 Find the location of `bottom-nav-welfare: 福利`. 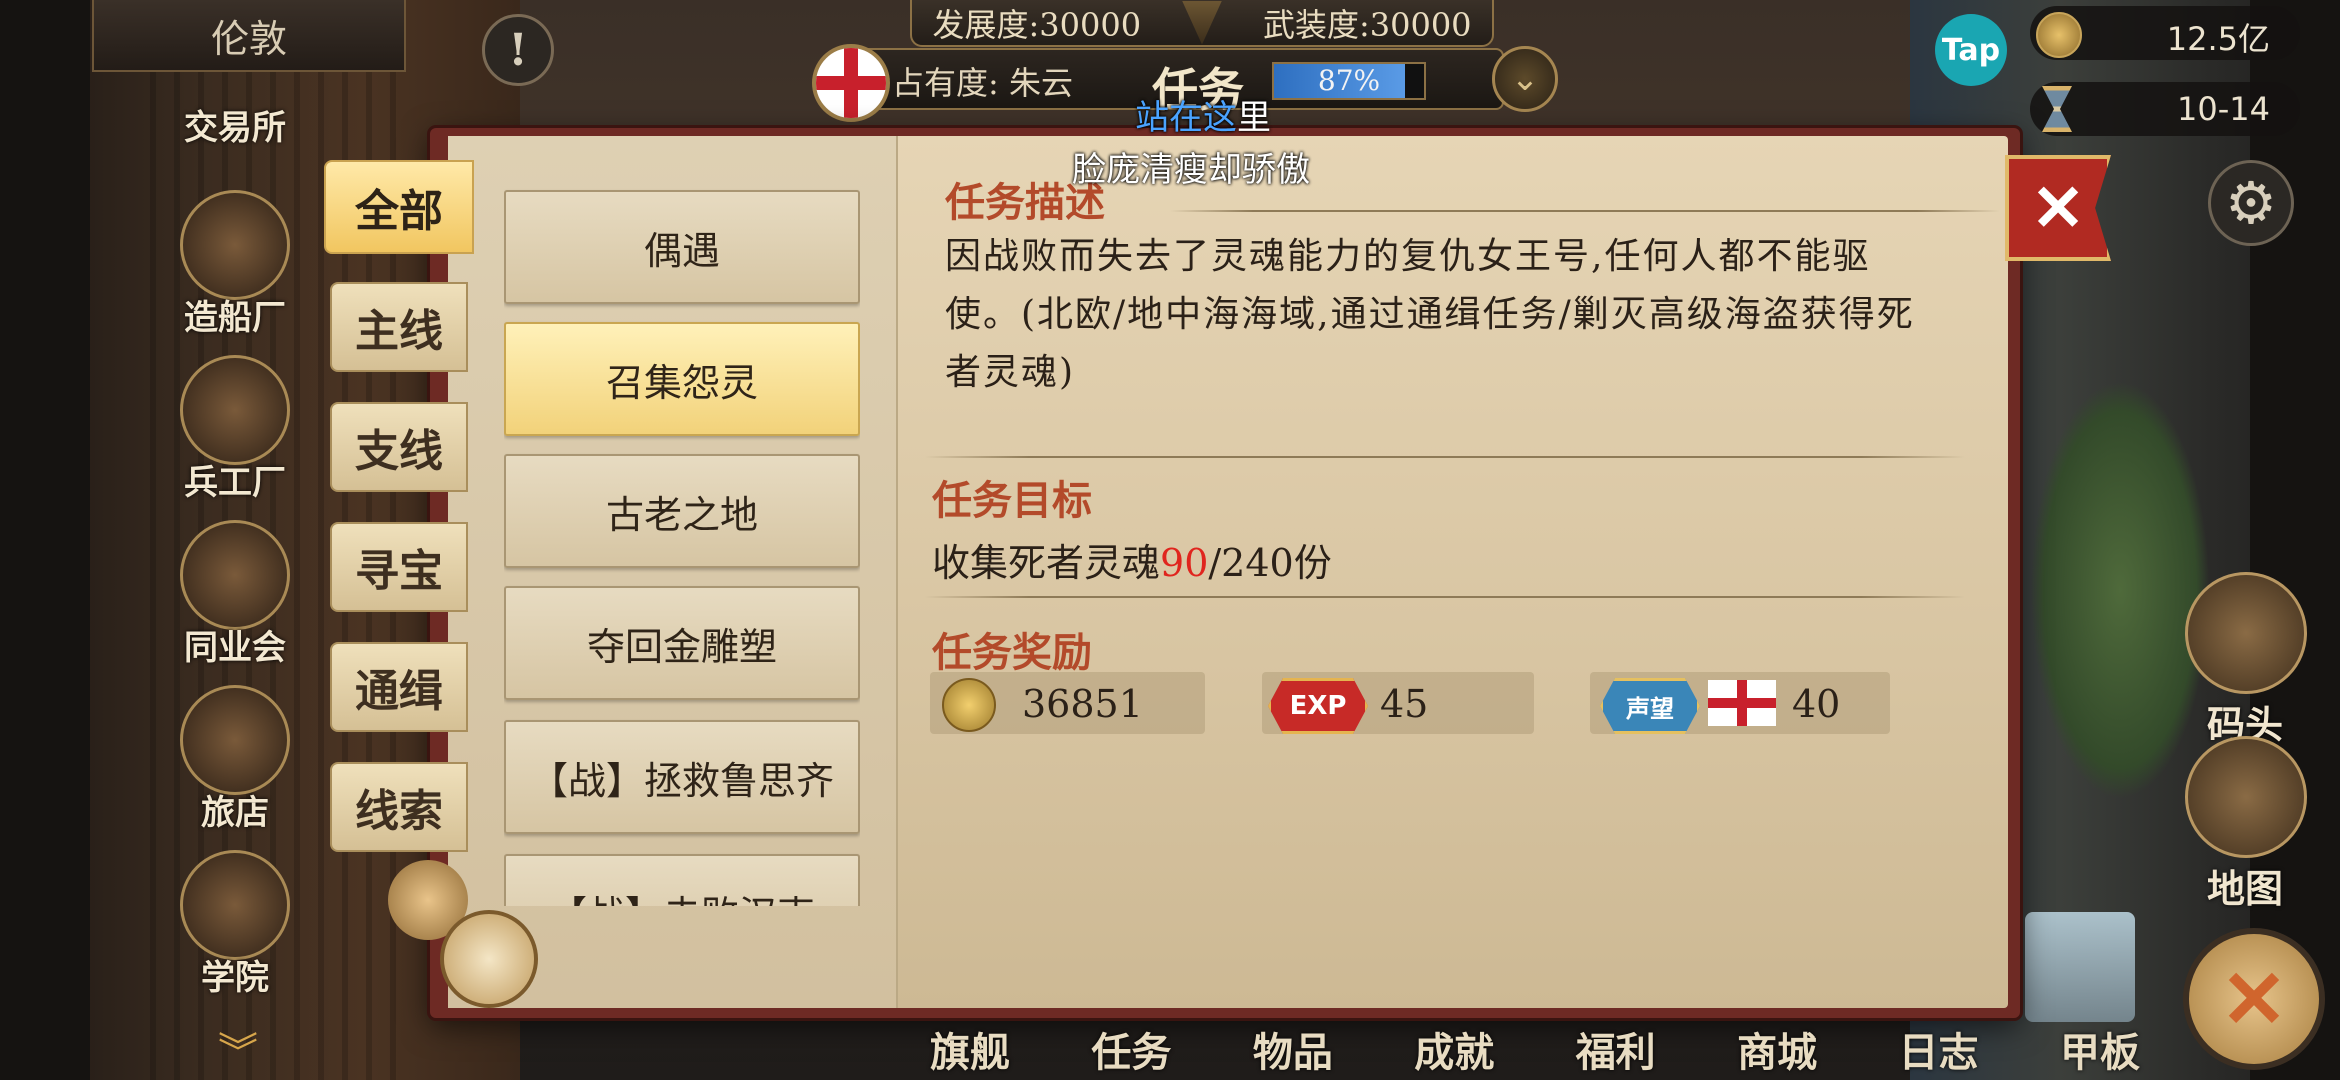

bottom-nav-welfare: 福利 is located at coordinates (1616, 1050).